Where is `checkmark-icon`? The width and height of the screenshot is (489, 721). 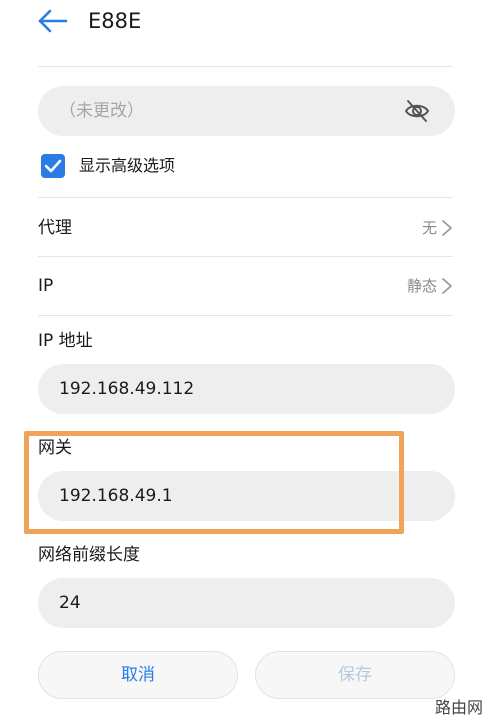 checkmark-icon is located at coordinates (53, 166).